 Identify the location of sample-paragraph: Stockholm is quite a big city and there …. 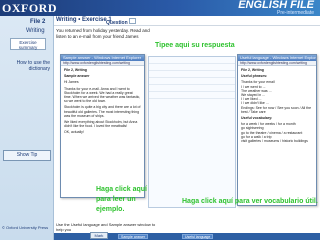
(102, 111).